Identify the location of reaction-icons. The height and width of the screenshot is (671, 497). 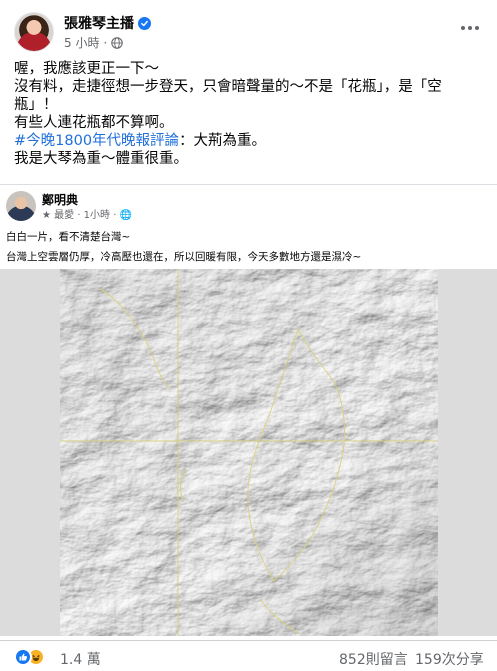
(29, 657).